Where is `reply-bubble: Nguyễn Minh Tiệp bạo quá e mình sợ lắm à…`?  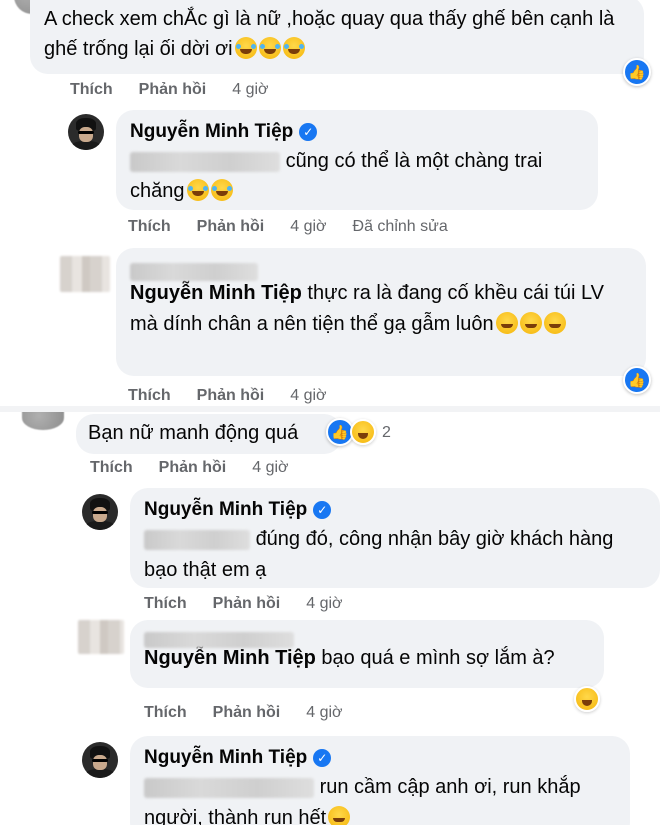
reply-bubble: Nguyễn Minh Tiệp bạo quá e mình sợ lắm à… is located at coordinates (367, 654).